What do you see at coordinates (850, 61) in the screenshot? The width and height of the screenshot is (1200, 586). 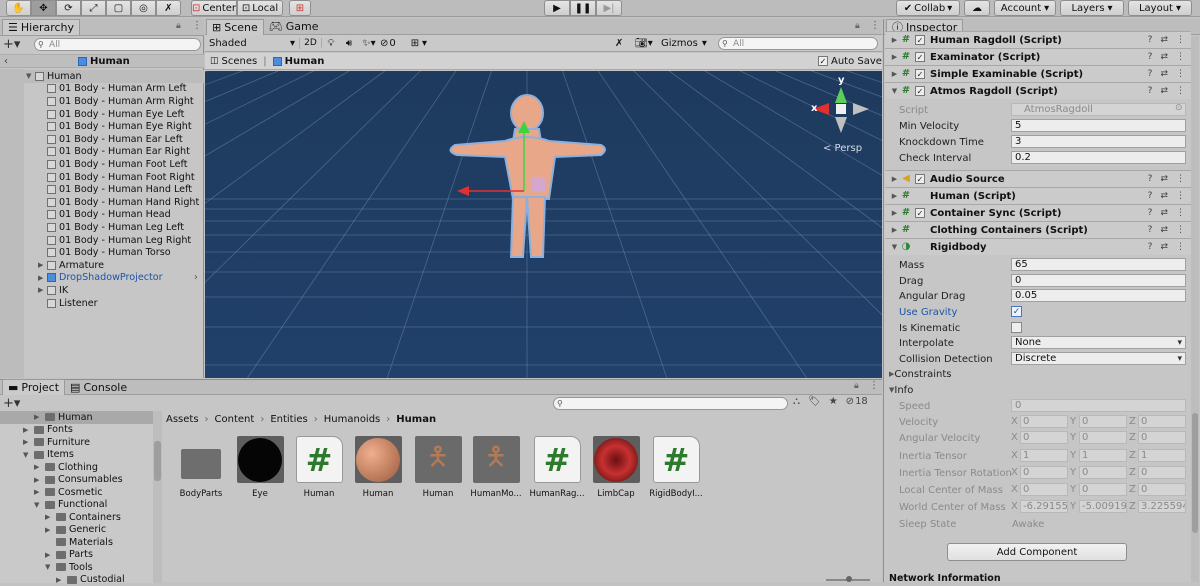 I see `auto-save-toggle: ✓Auto Save` at bounding box center [850, 61].